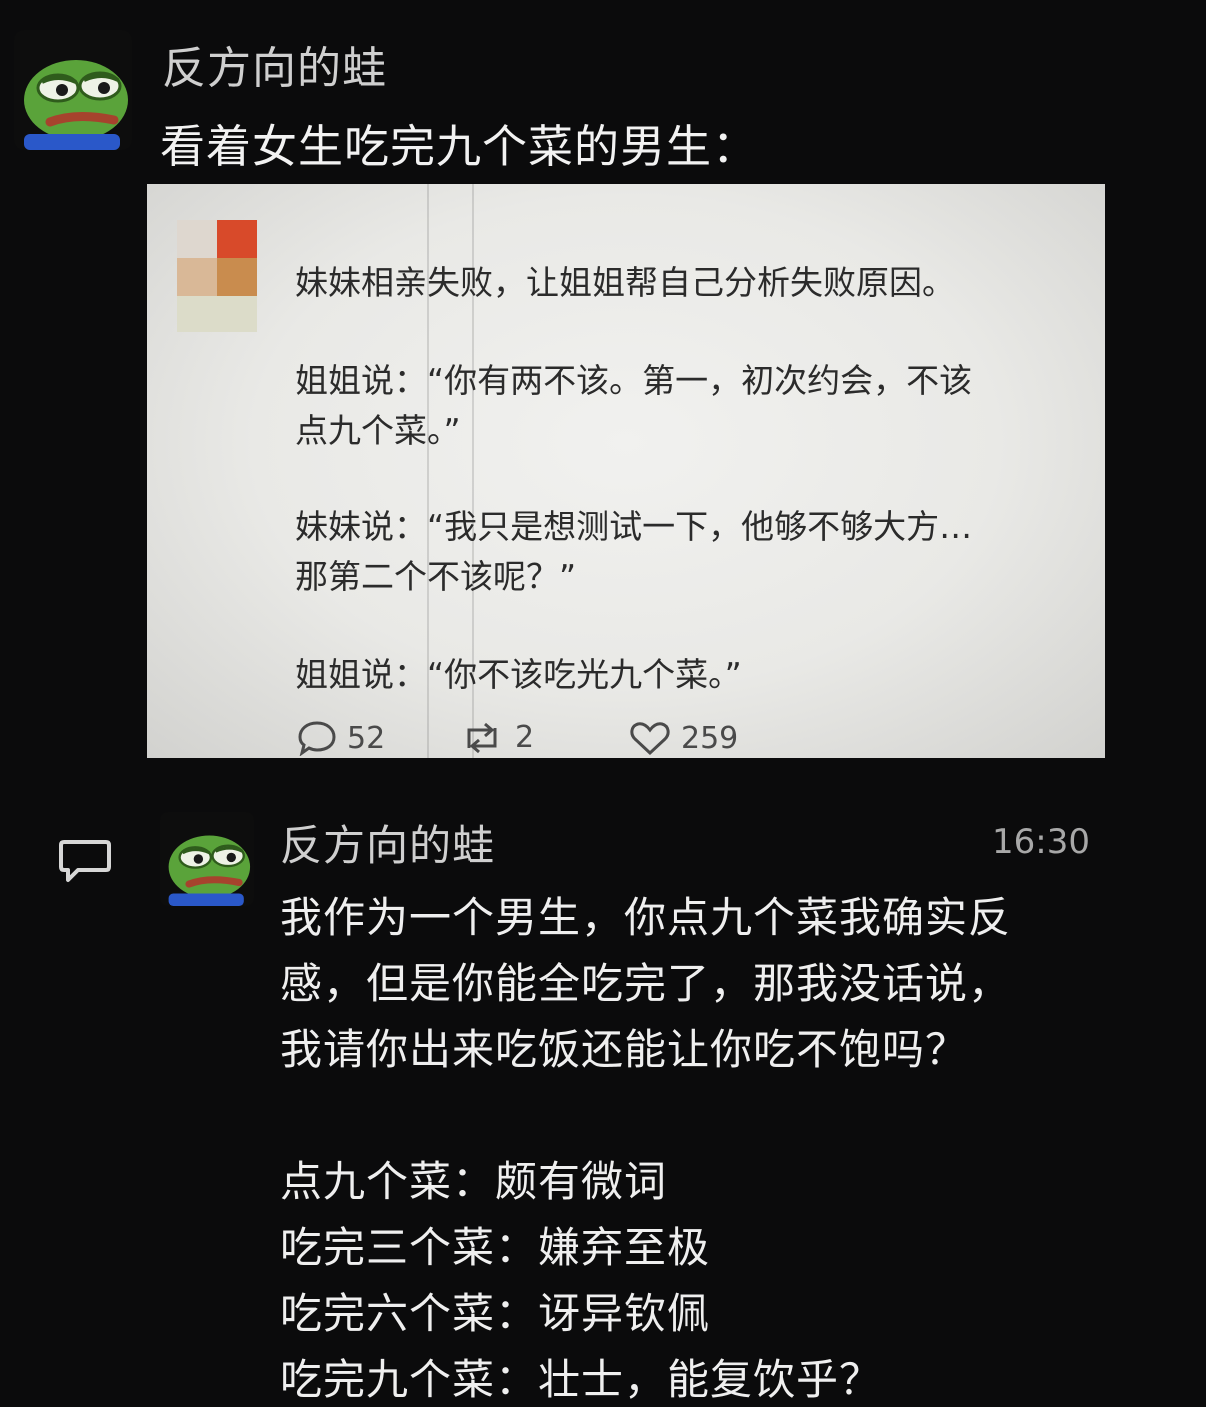  I want to click on screenshot-paragraph: 那第二个不该呢？”, so click(436, 576).